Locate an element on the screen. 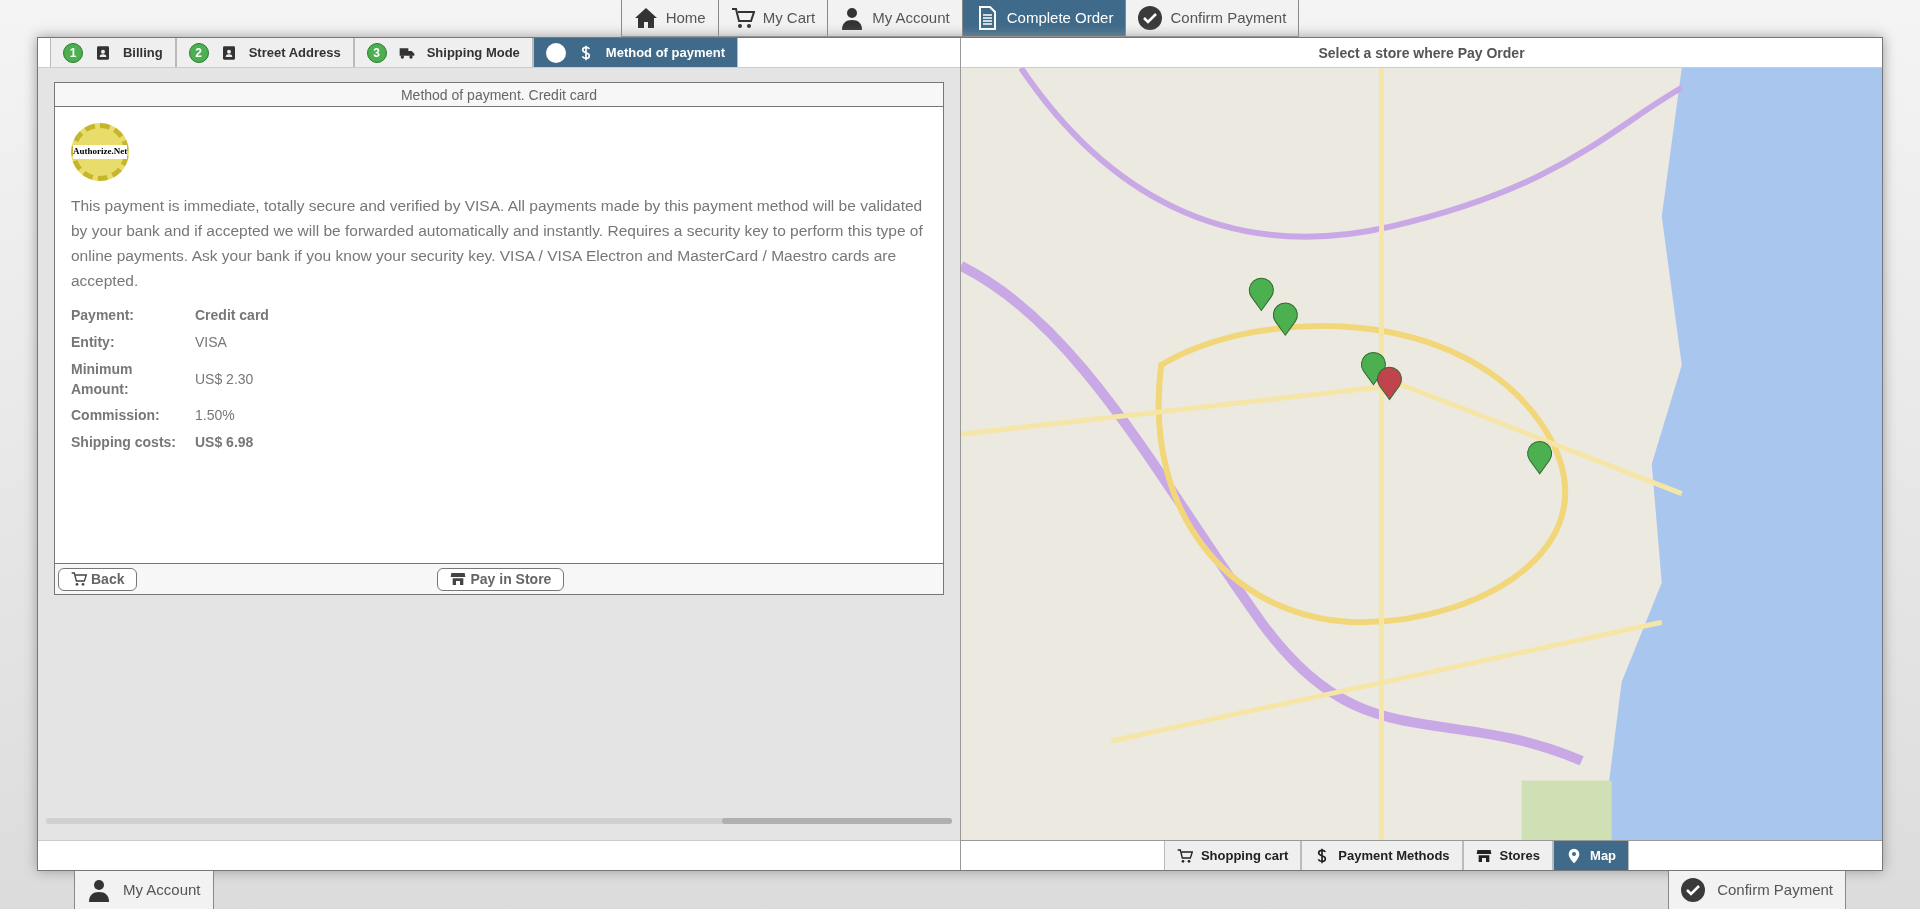 This screenshot has width=1920, height=909. detail-label: Minimum Amount: is located at coordinates (102, 379).